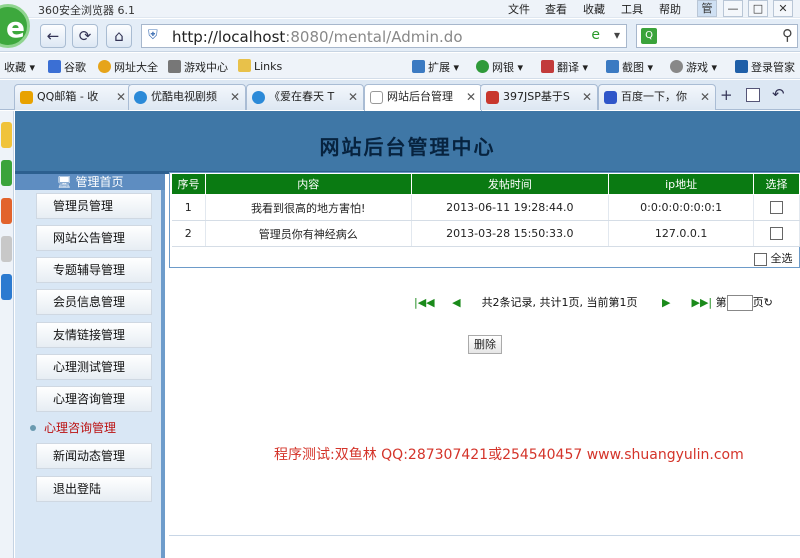 This screenshot has width=800, height=558. I want to click on page-banner: 网站后台管理中心, so click(407, 141).